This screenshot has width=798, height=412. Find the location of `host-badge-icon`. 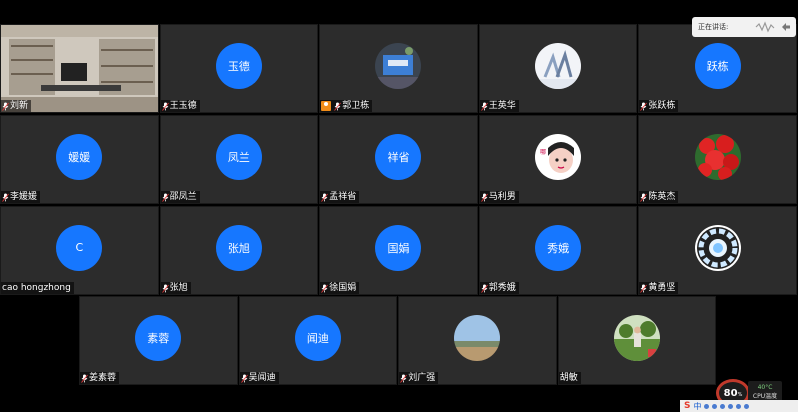

host-badge-icon is located at coordinates (326, 106).